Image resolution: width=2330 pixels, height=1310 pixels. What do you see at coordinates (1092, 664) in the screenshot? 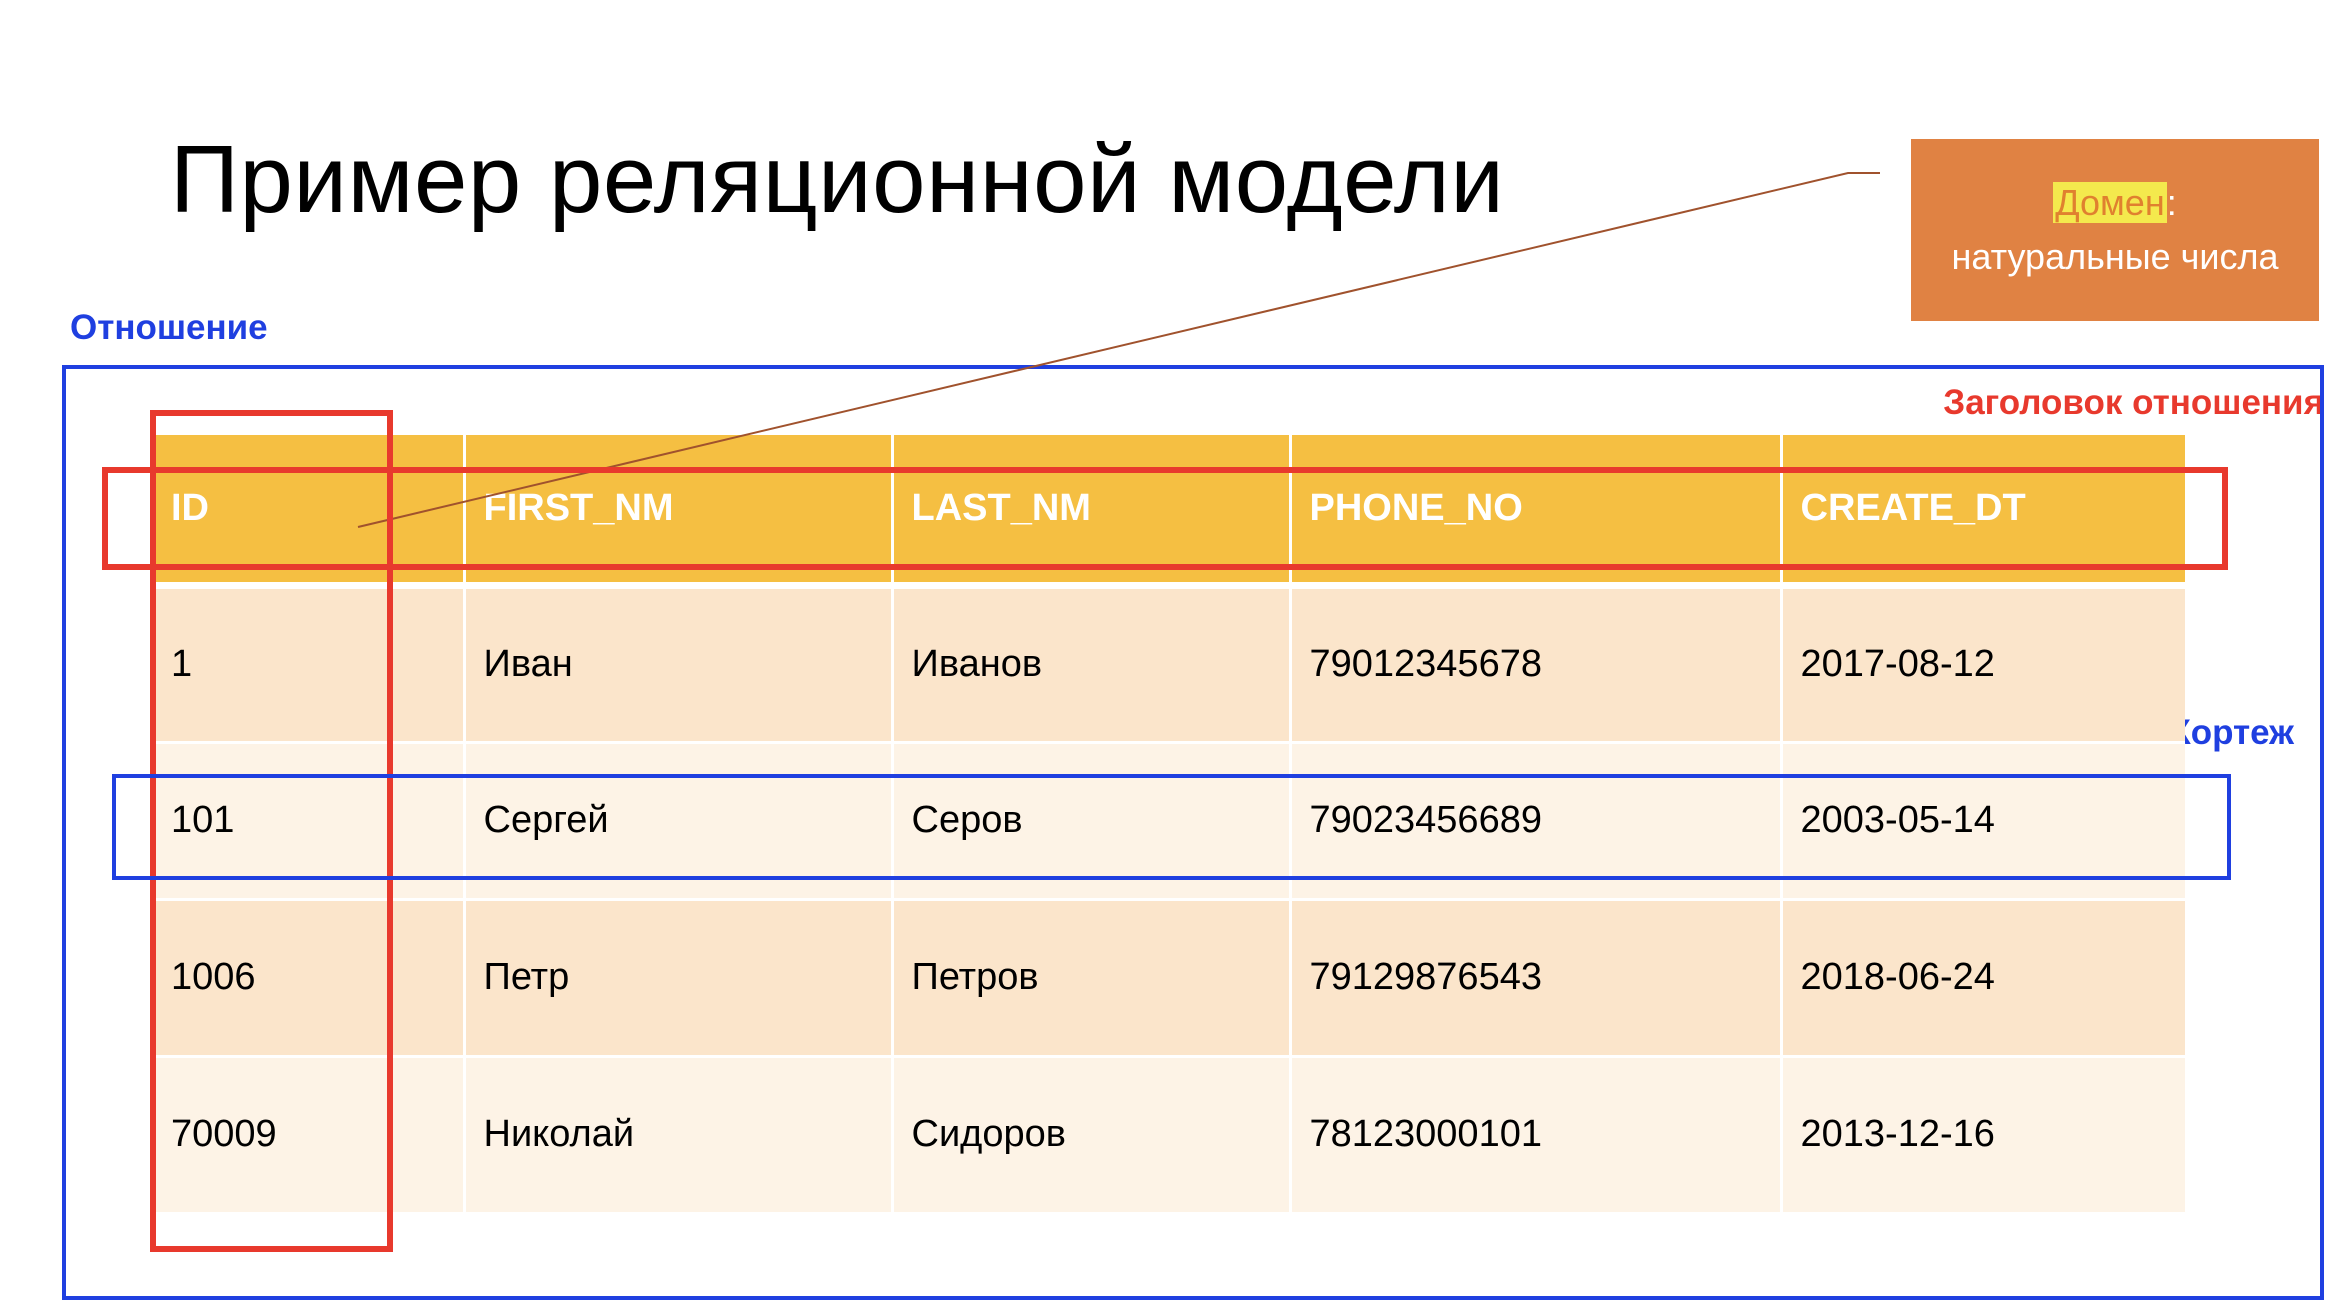
I see `cell-last-nm: Иванов` at bounding box center [1092, 664].